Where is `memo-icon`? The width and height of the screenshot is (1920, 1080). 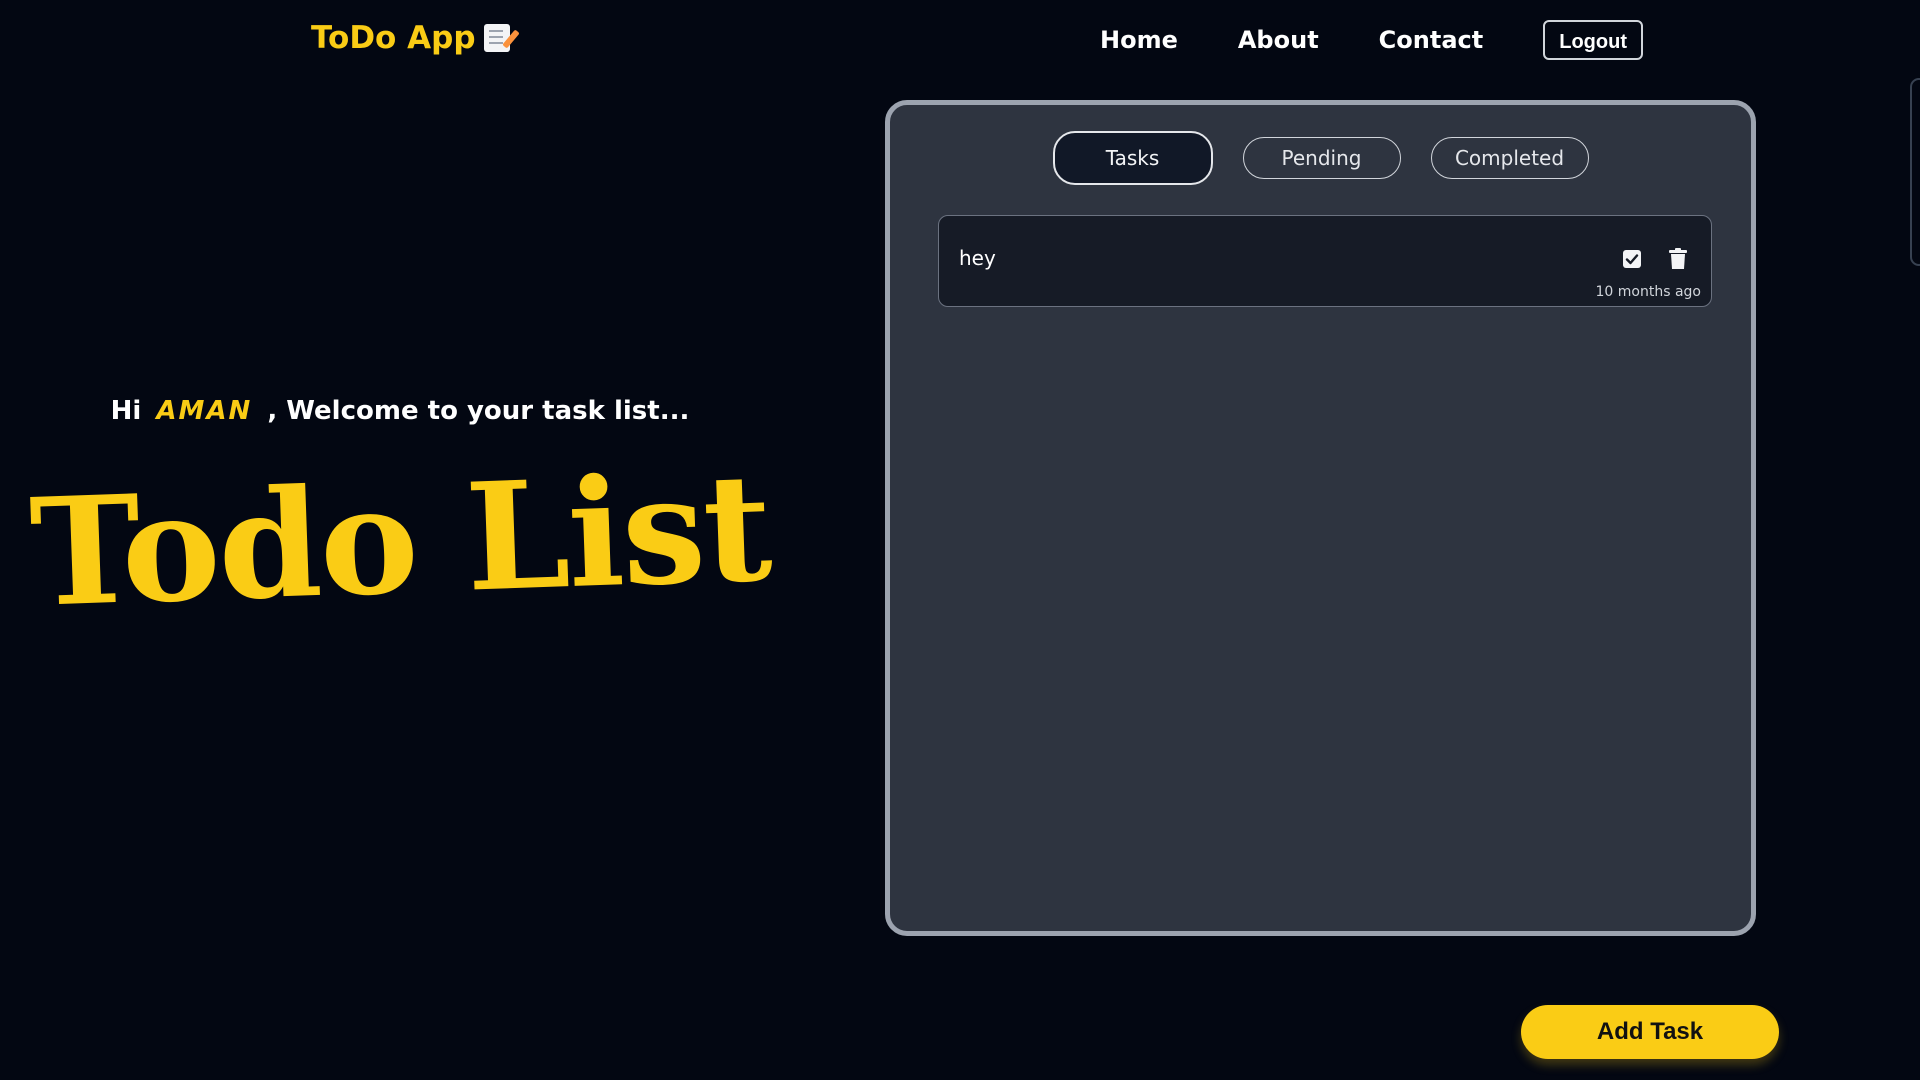
memo-icon is located at coordinates (496, 38).